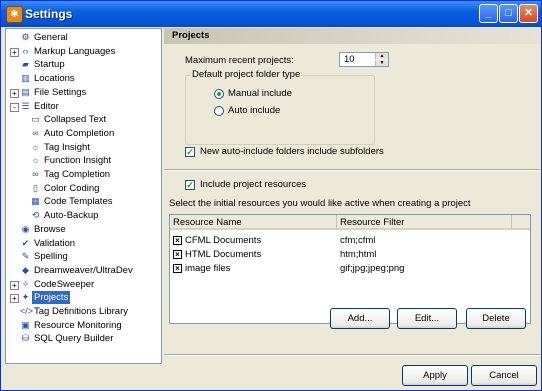  Describe the element at coordinates (77, 174) in the screenshot. I see `tree-item-label: Tag Completion` at that location.